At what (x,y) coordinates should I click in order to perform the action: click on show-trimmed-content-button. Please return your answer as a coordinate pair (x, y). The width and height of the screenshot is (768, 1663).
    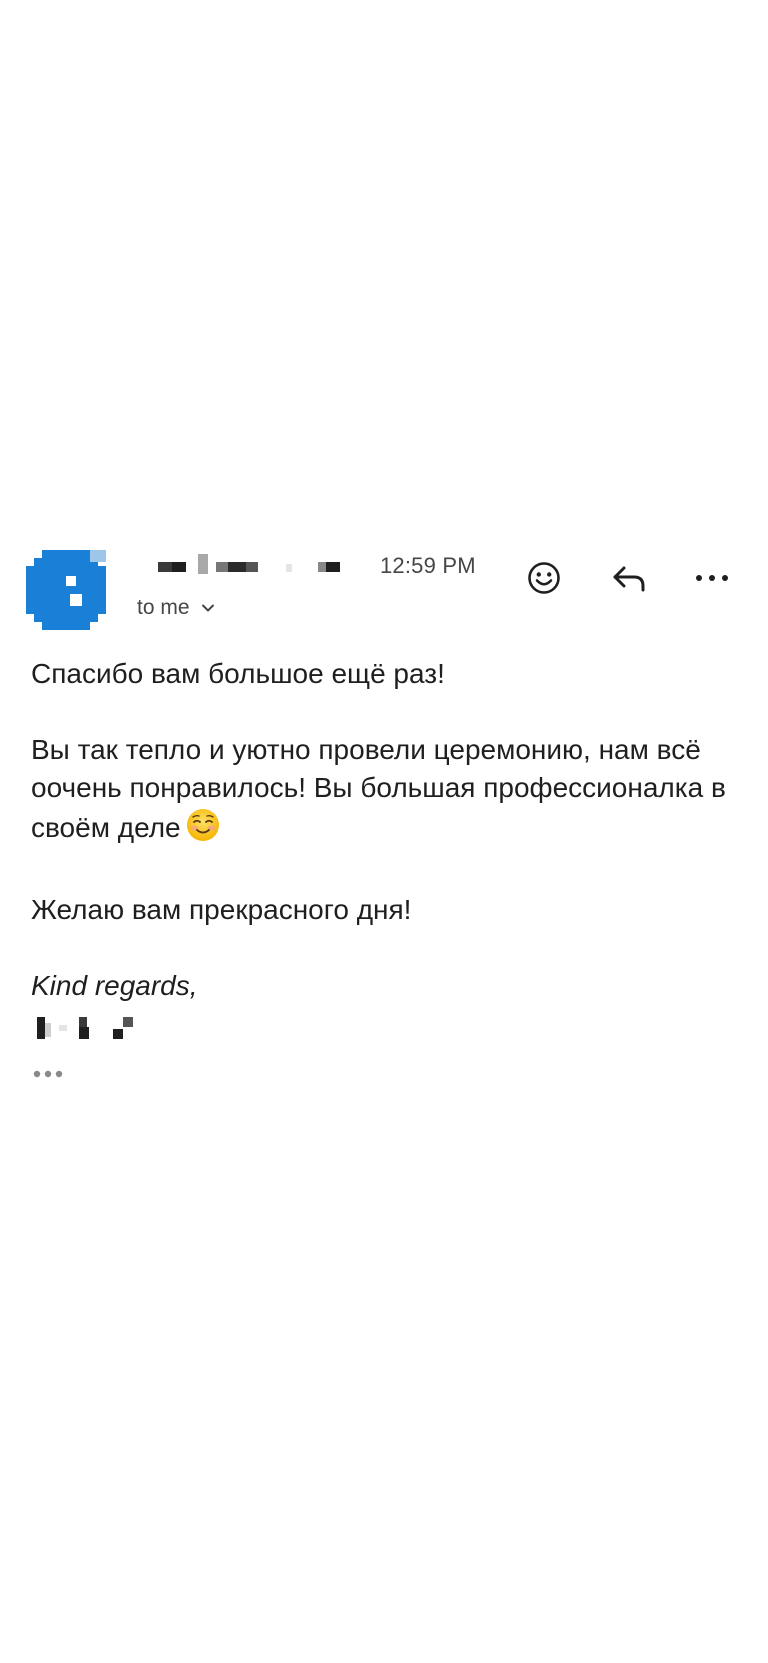
    Looking at the image, I should click on (49, 1074).